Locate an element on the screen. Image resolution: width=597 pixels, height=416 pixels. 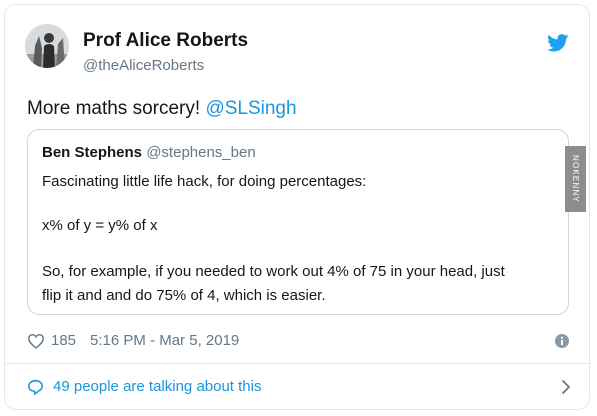
author-name: Prof Alice Roberts is located at coordinates (165, 41).